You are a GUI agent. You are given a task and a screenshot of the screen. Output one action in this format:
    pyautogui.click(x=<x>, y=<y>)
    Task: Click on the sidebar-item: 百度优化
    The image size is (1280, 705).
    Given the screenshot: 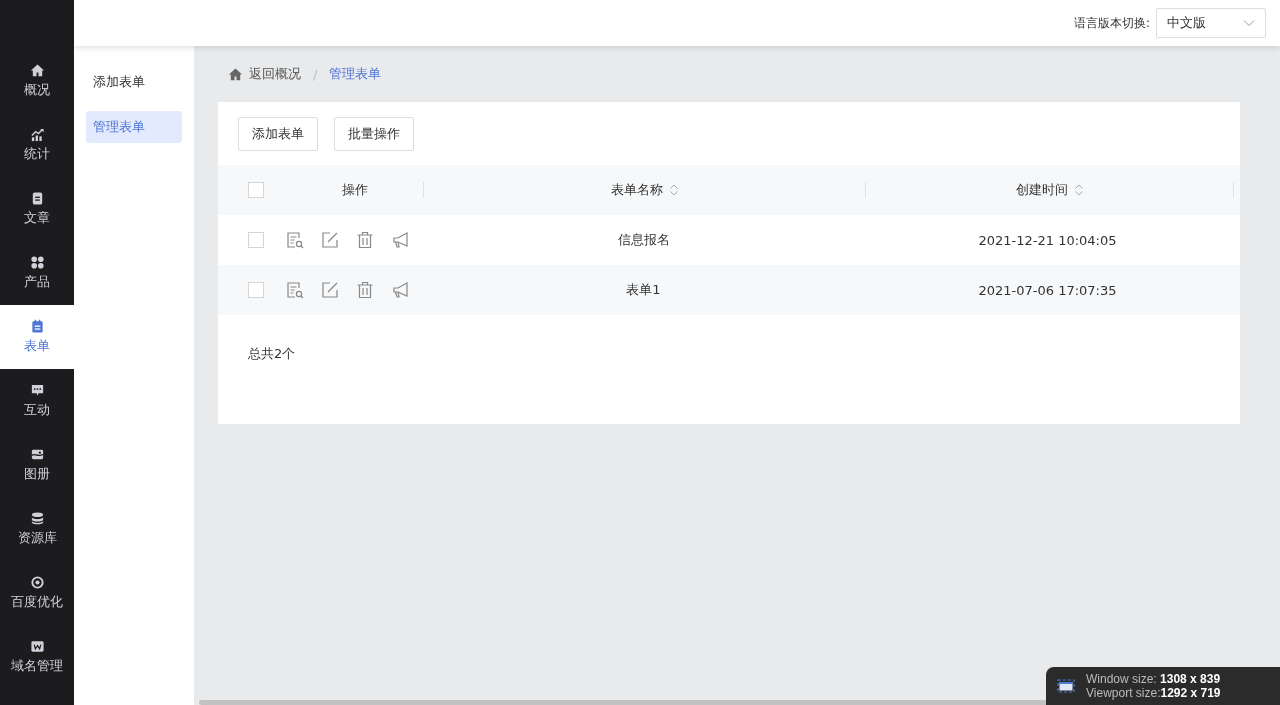 What is the action you would take?
    pyautogui.click(x=37, y=593)
    